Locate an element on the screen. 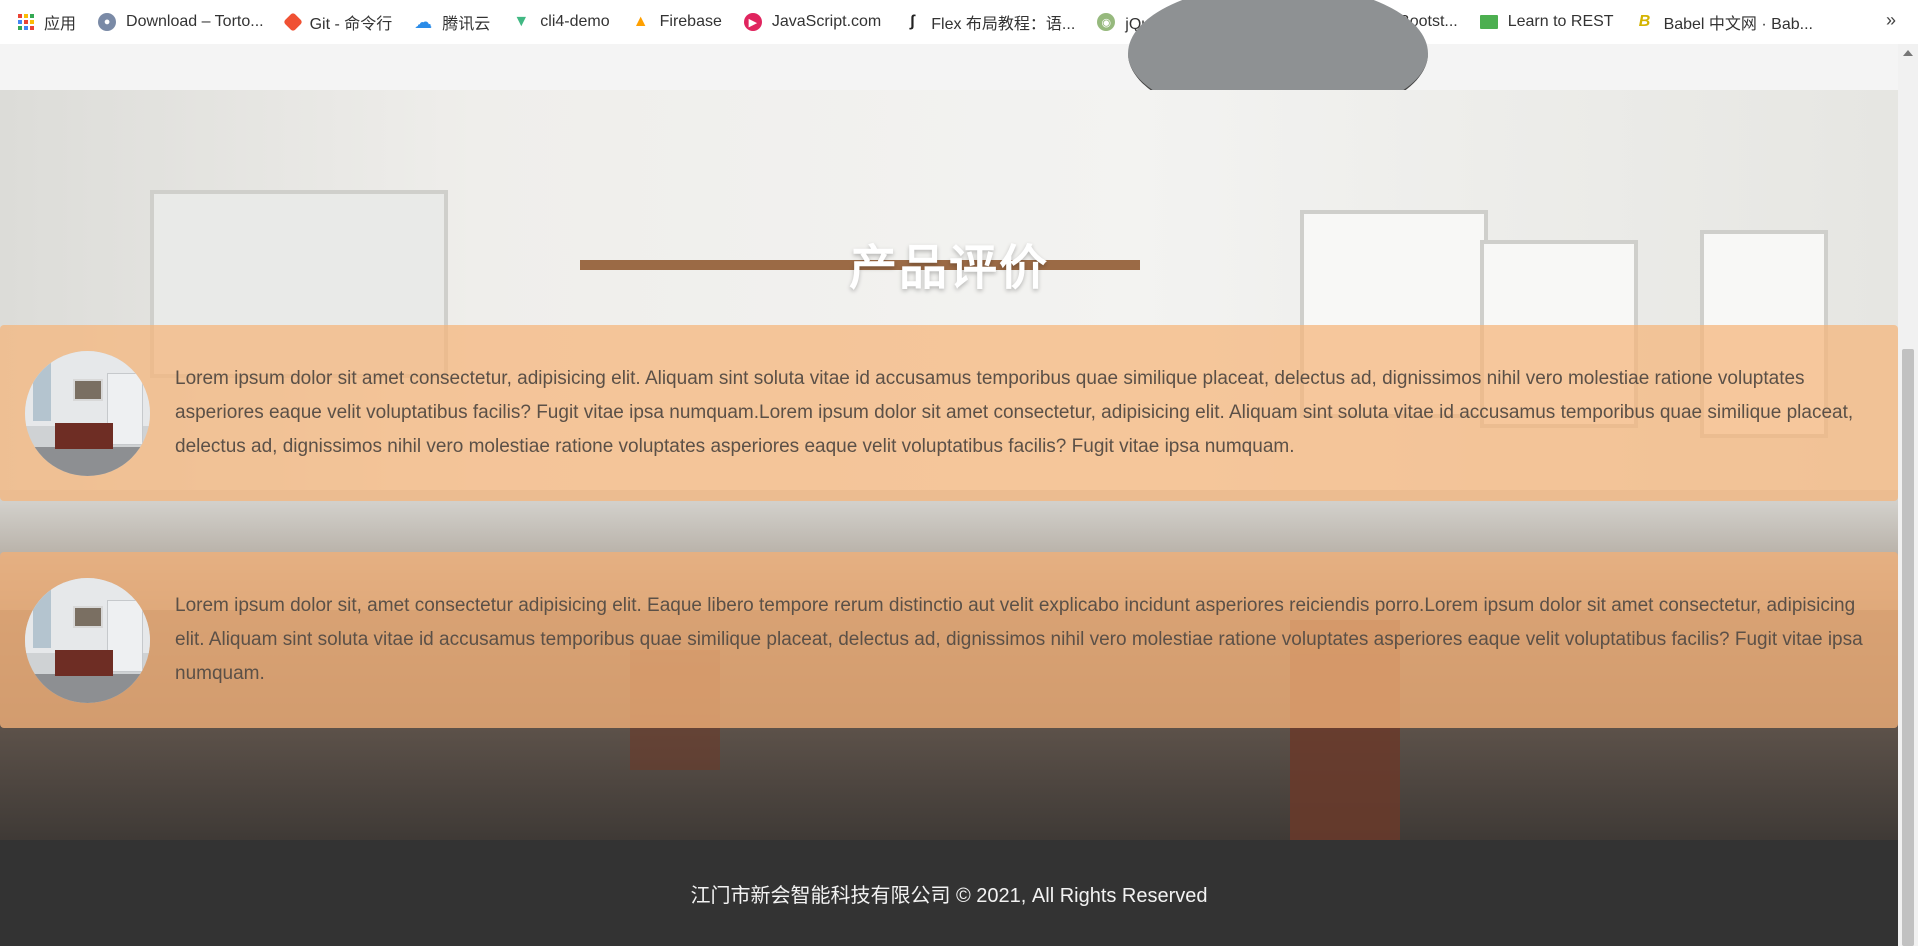 The height and width of the screenshot is (946, 1918). tortoise-icon: ● is located at coordinates (107, 22).